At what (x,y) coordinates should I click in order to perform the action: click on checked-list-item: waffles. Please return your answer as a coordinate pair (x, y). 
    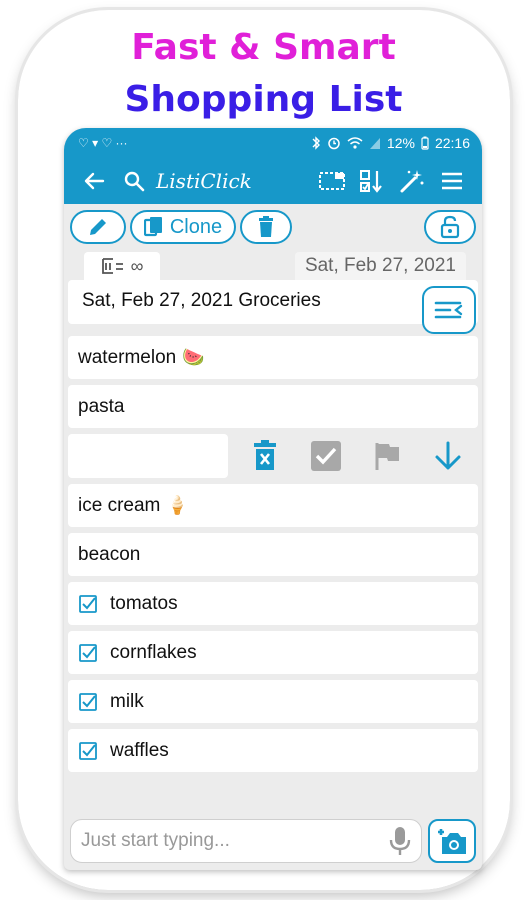
    Looking at the image, I should click on (273, 750).